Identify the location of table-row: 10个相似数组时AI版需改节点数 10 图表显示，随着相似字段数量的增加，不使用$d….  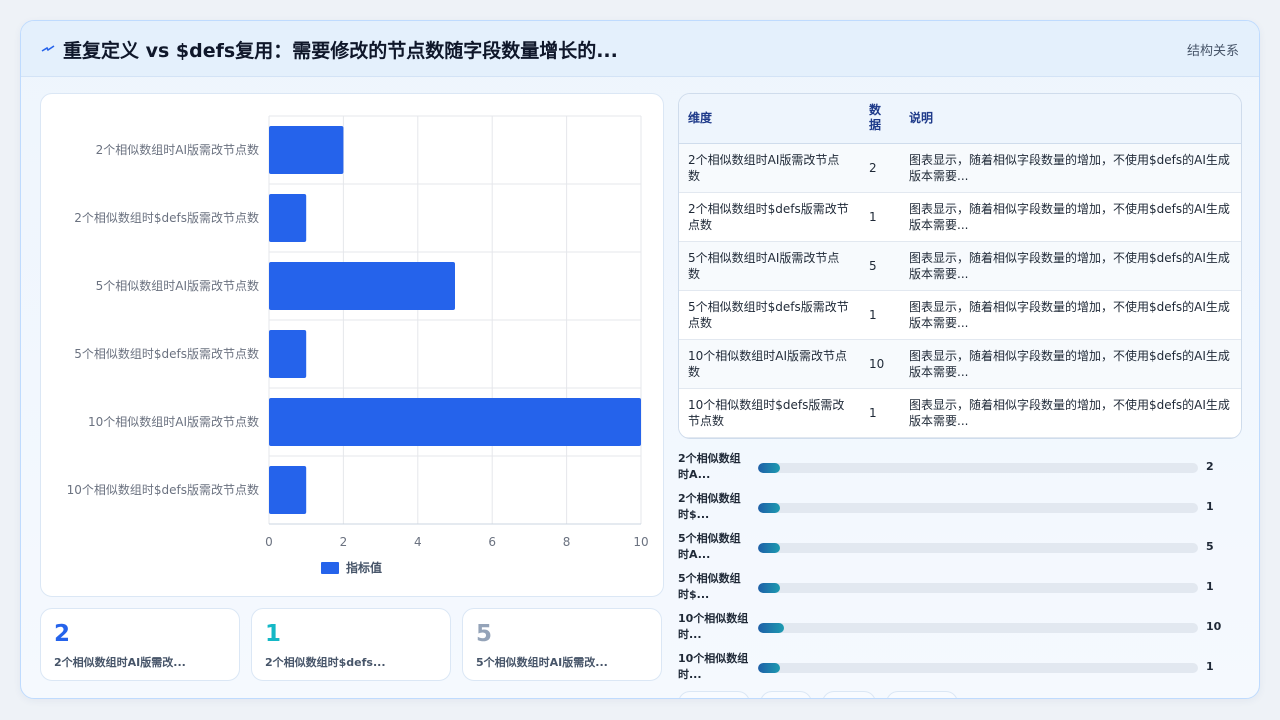
(960, 363).